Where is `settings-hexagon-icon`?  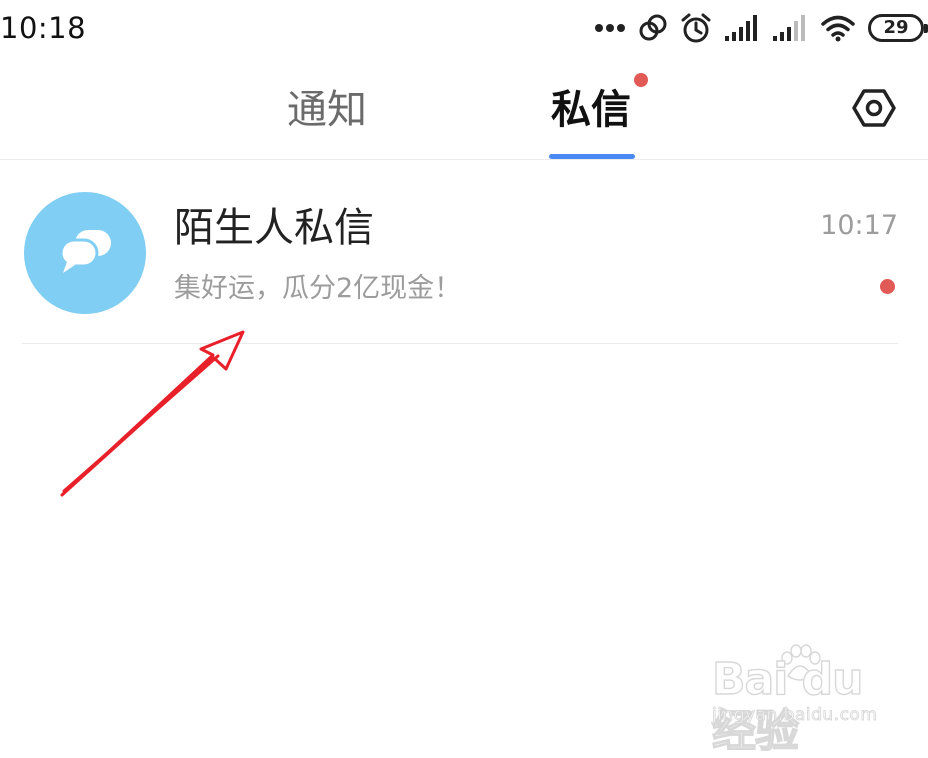
settings-hexagon-icon is located at coordinates (874, 110).